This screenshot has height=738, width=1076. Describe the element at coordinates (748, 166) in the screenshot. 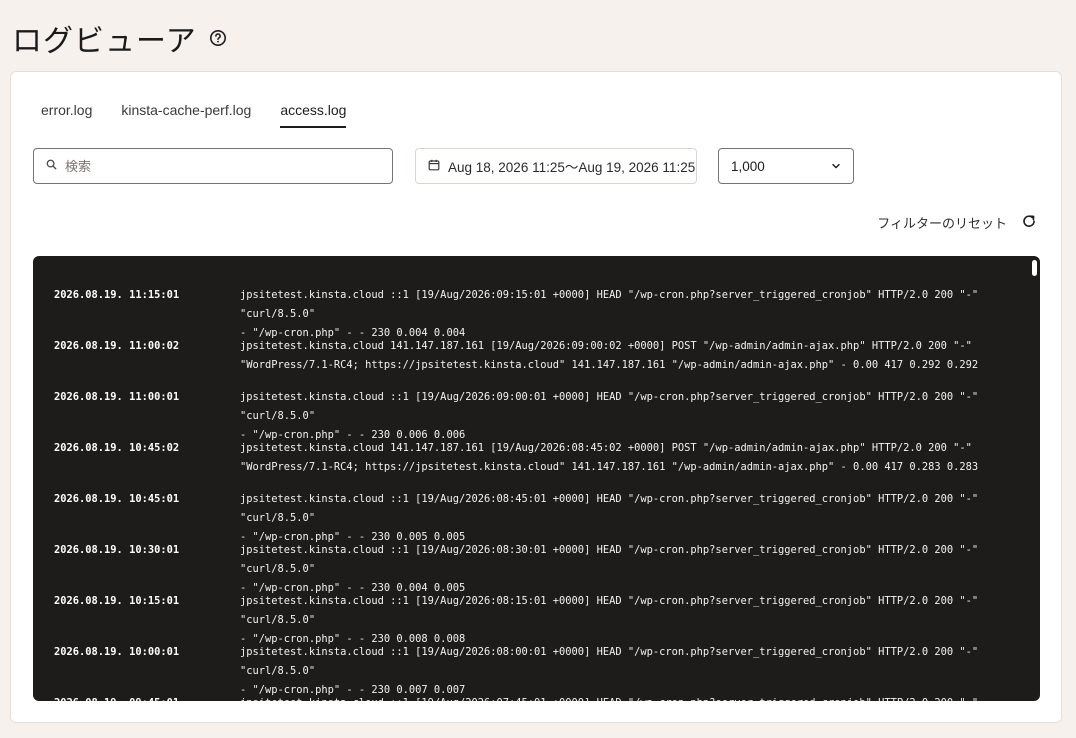

I see `row-limit-value: 1,000` at that location.